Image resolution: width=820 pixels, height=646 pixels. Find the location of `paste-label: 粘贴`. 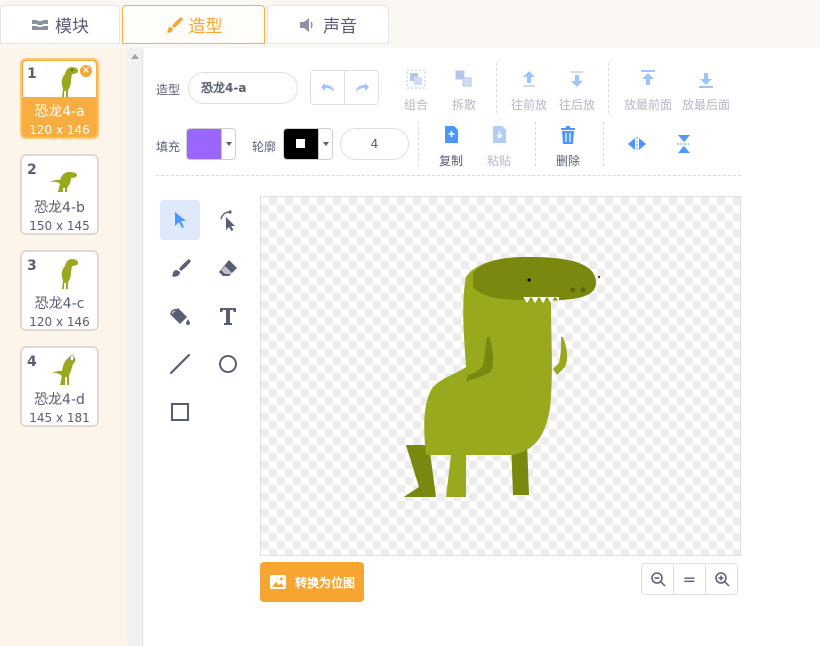

paste-label: 粘贴 is located at coordinates (498, 161).